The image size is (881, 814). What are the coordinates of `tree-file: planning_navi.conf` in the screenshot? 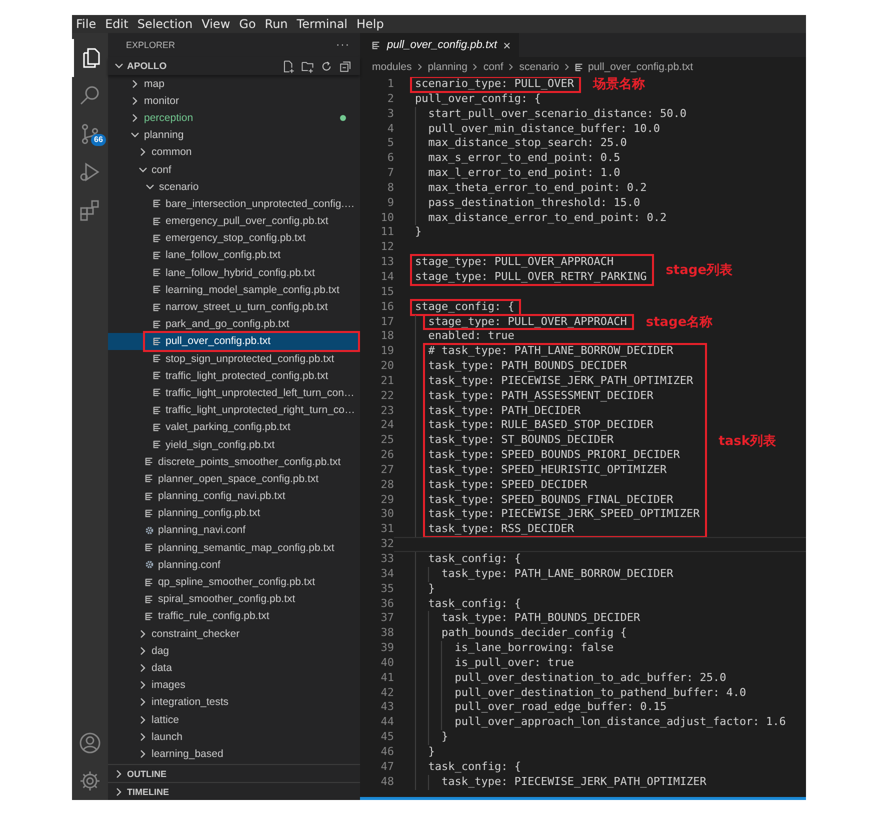 It's located at (234, 531).